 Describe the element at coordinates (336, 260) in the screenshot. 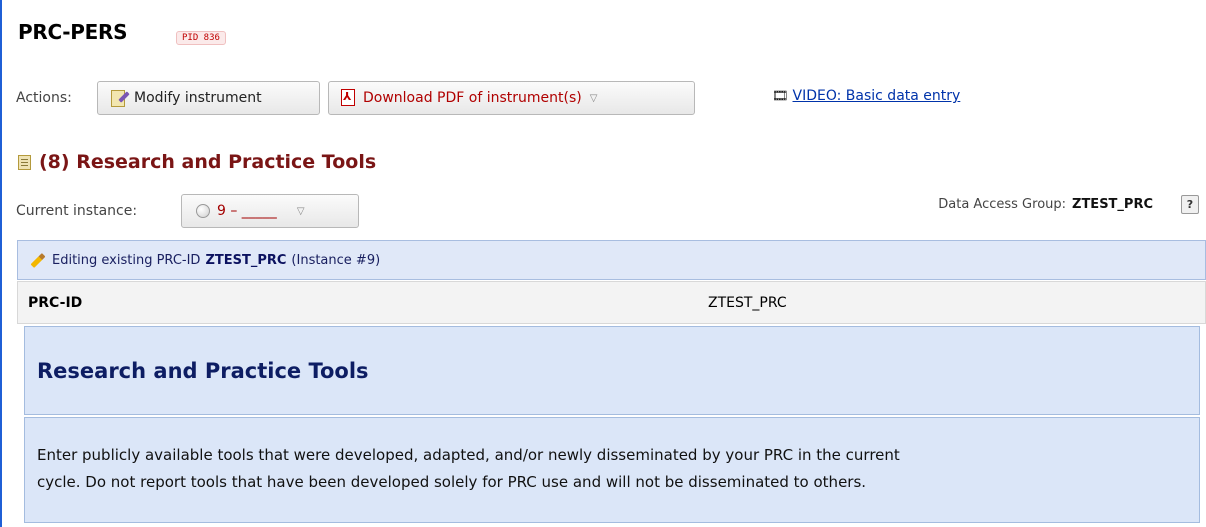

I see `edit-bar-suffix: (Instance #9)` at that location.